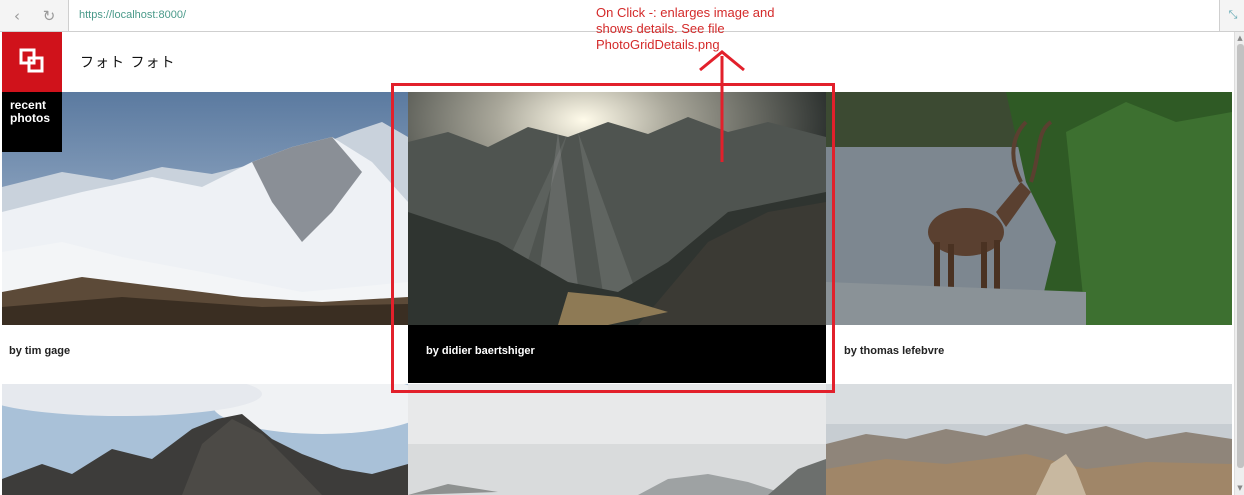 This screenshot has height=495, width=1244. I want to click on annotation-line3: PhotoGridDetails.png, so click(658, 44).